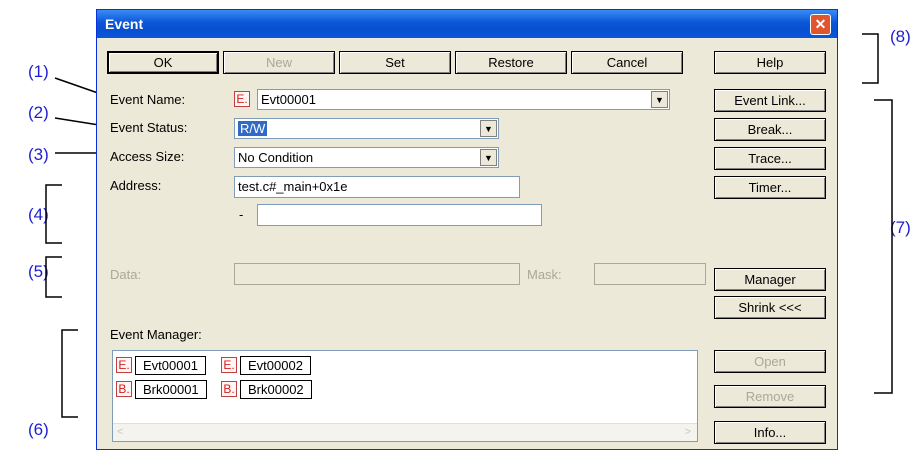 The width and height of the screenshot is (924, 452). I want to click on shrink-button: Shrink <<<, so click(770, 307).